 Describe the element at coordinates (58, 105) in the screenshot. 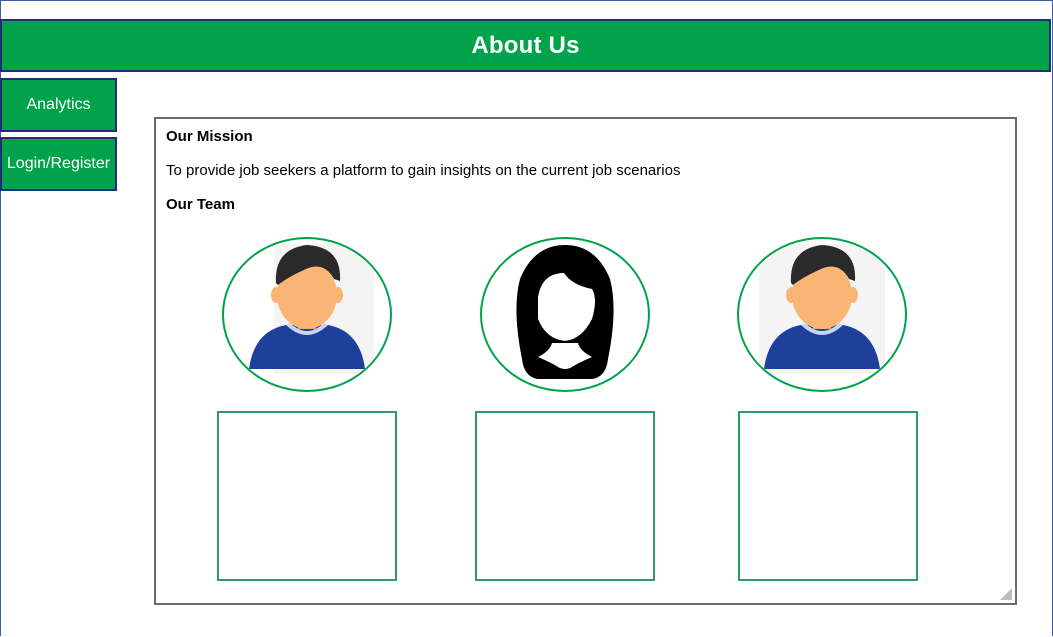

I see `analytics-nav-button: Analytics` at that location.